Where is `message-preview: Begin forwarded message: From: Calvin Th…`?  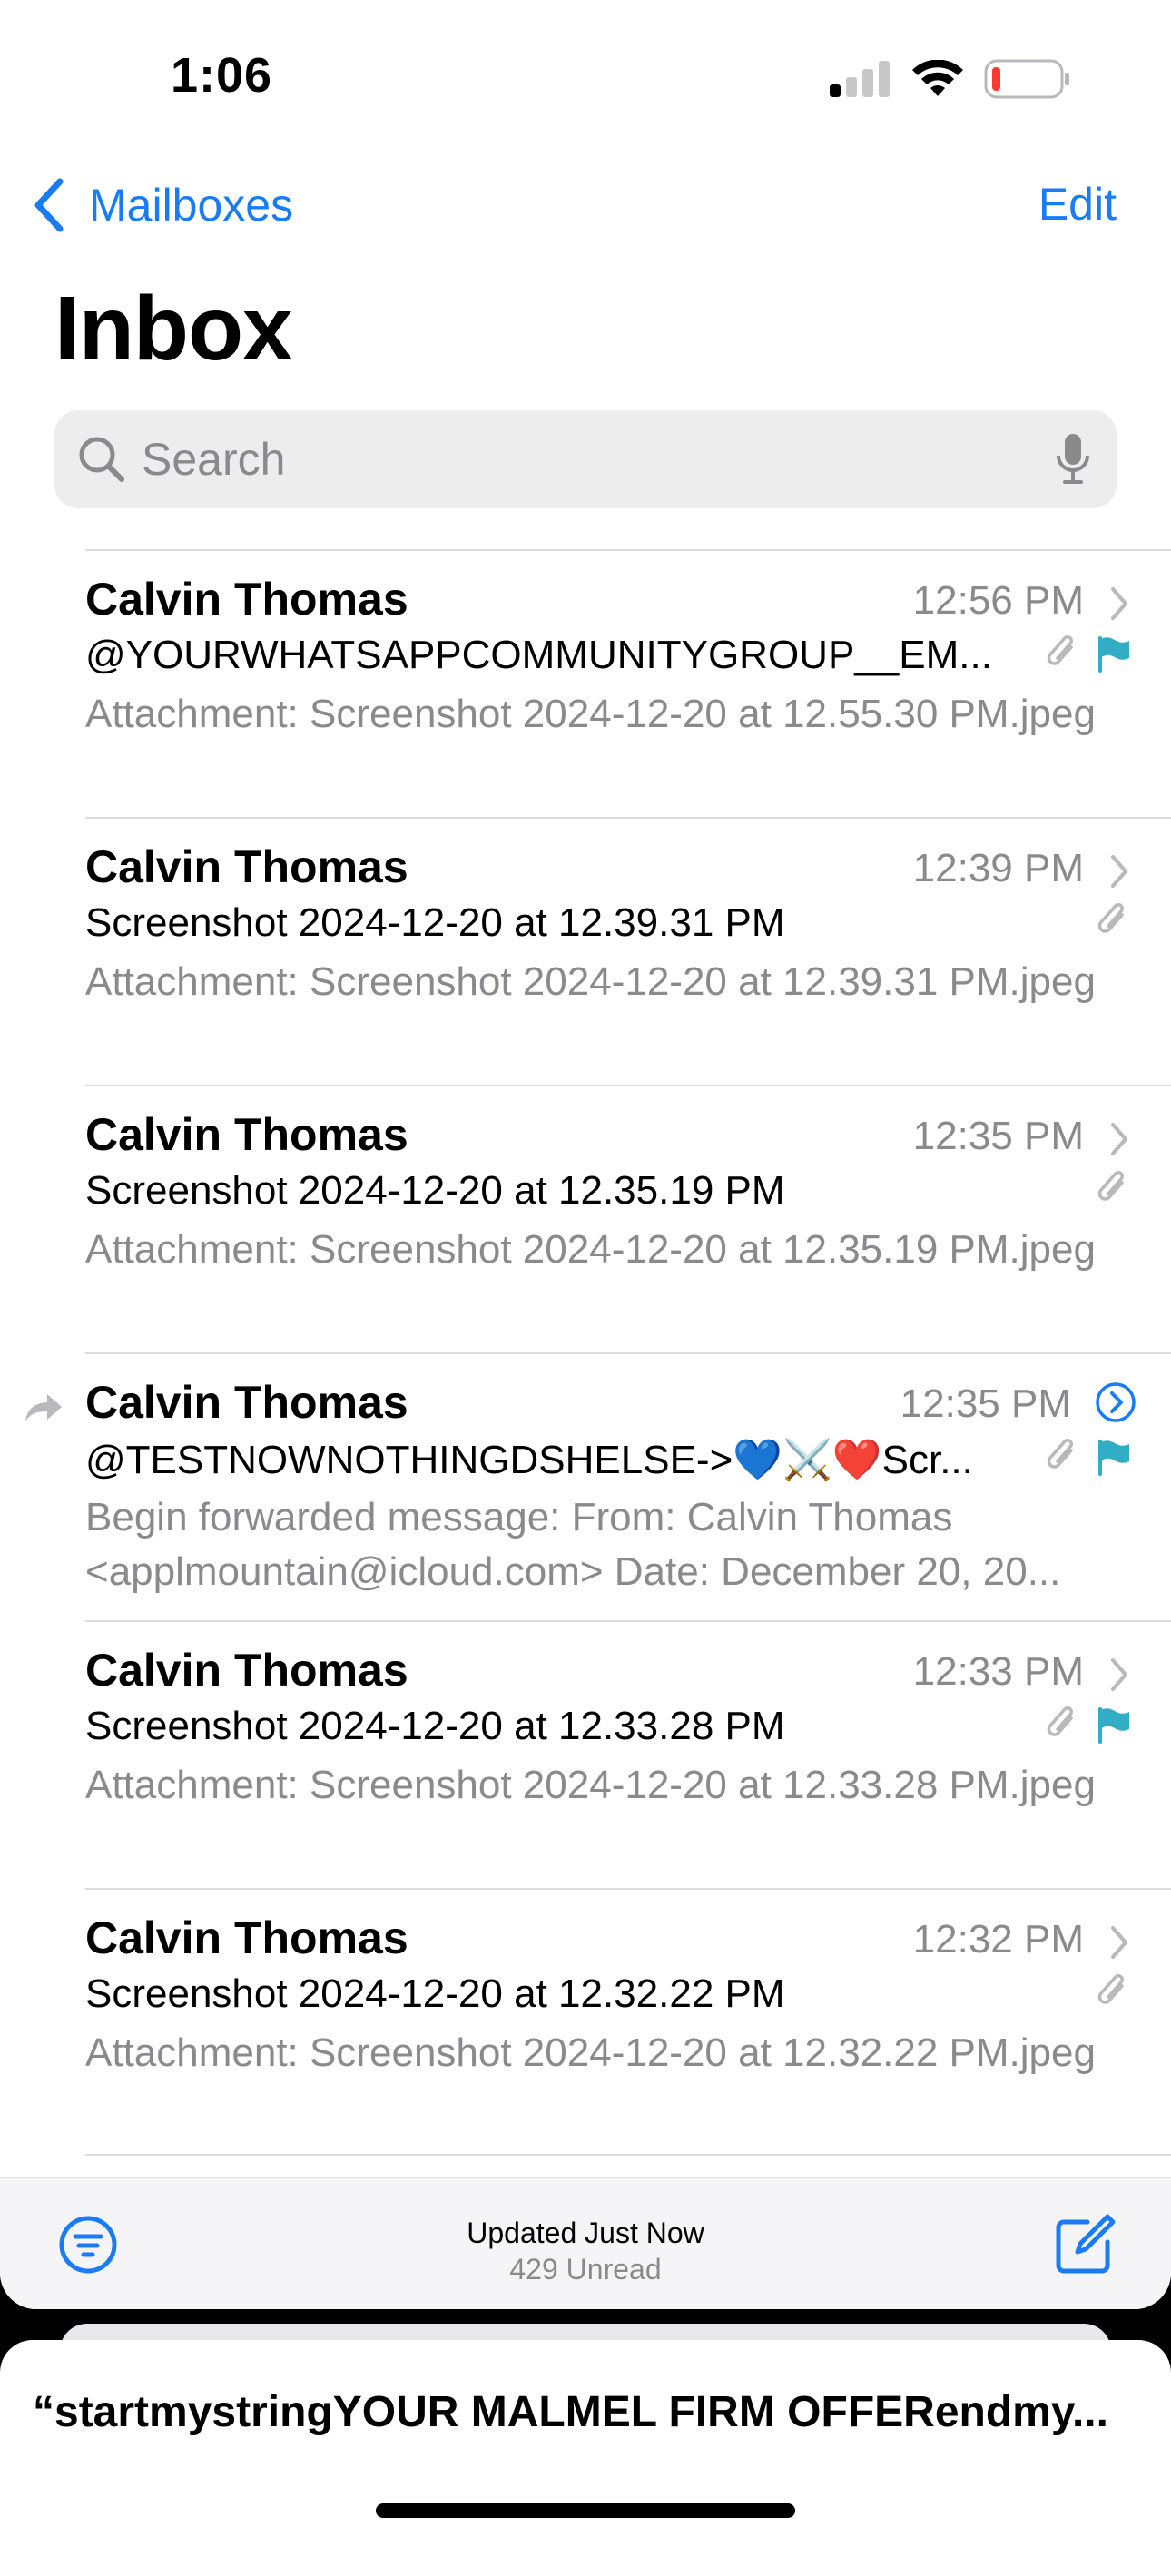
message-preview: Begin forwarded message: From: Calvin Th… is located at coordinates (573, 1544).